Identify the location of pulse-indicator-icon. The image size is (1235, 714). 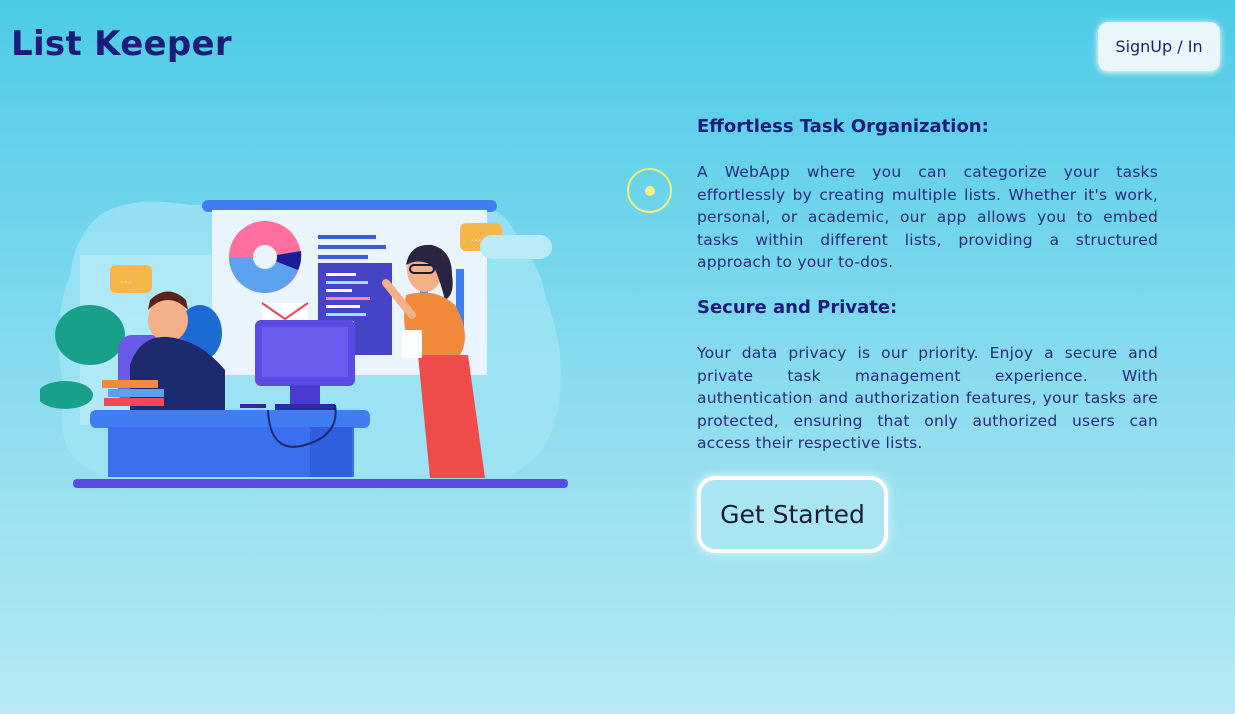
(649, 190).